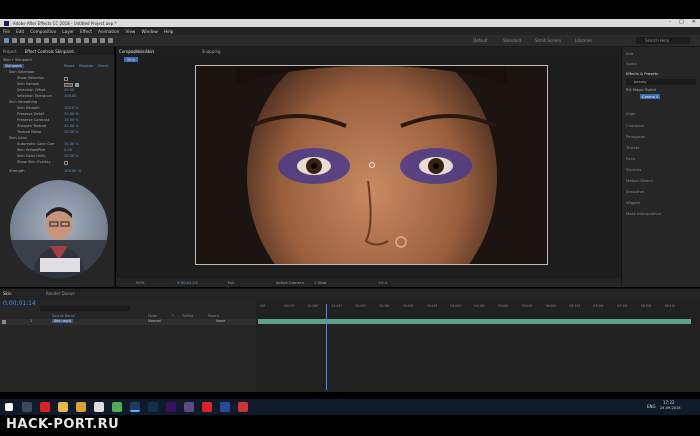 This screenshot has height=436, width=700. Describe the element at coordinates (69, 90) in the screenshot. I see `fx-value: 20.00` at that location.